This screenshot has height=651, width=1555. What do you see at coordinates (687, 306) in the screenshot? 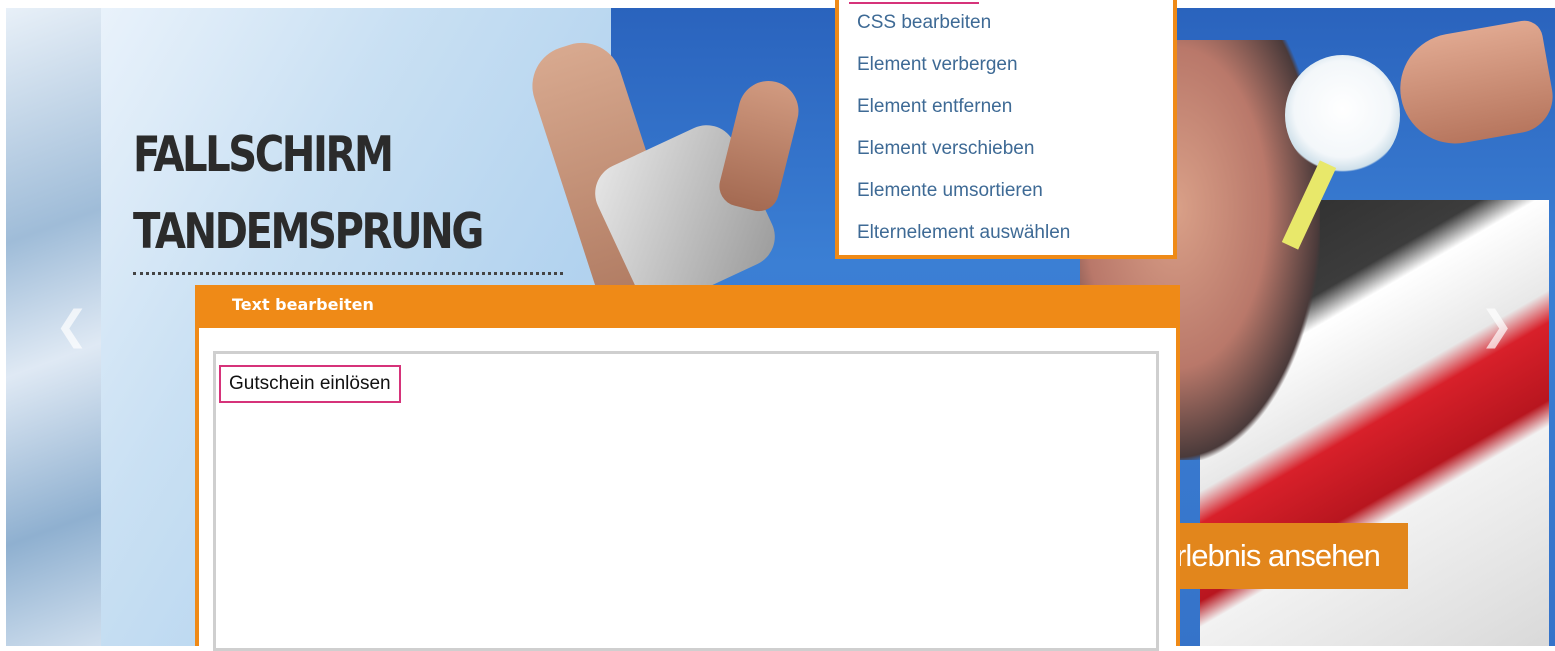
I see `dialog-header: Text bearbeiten` at bounding box center [687, 306].